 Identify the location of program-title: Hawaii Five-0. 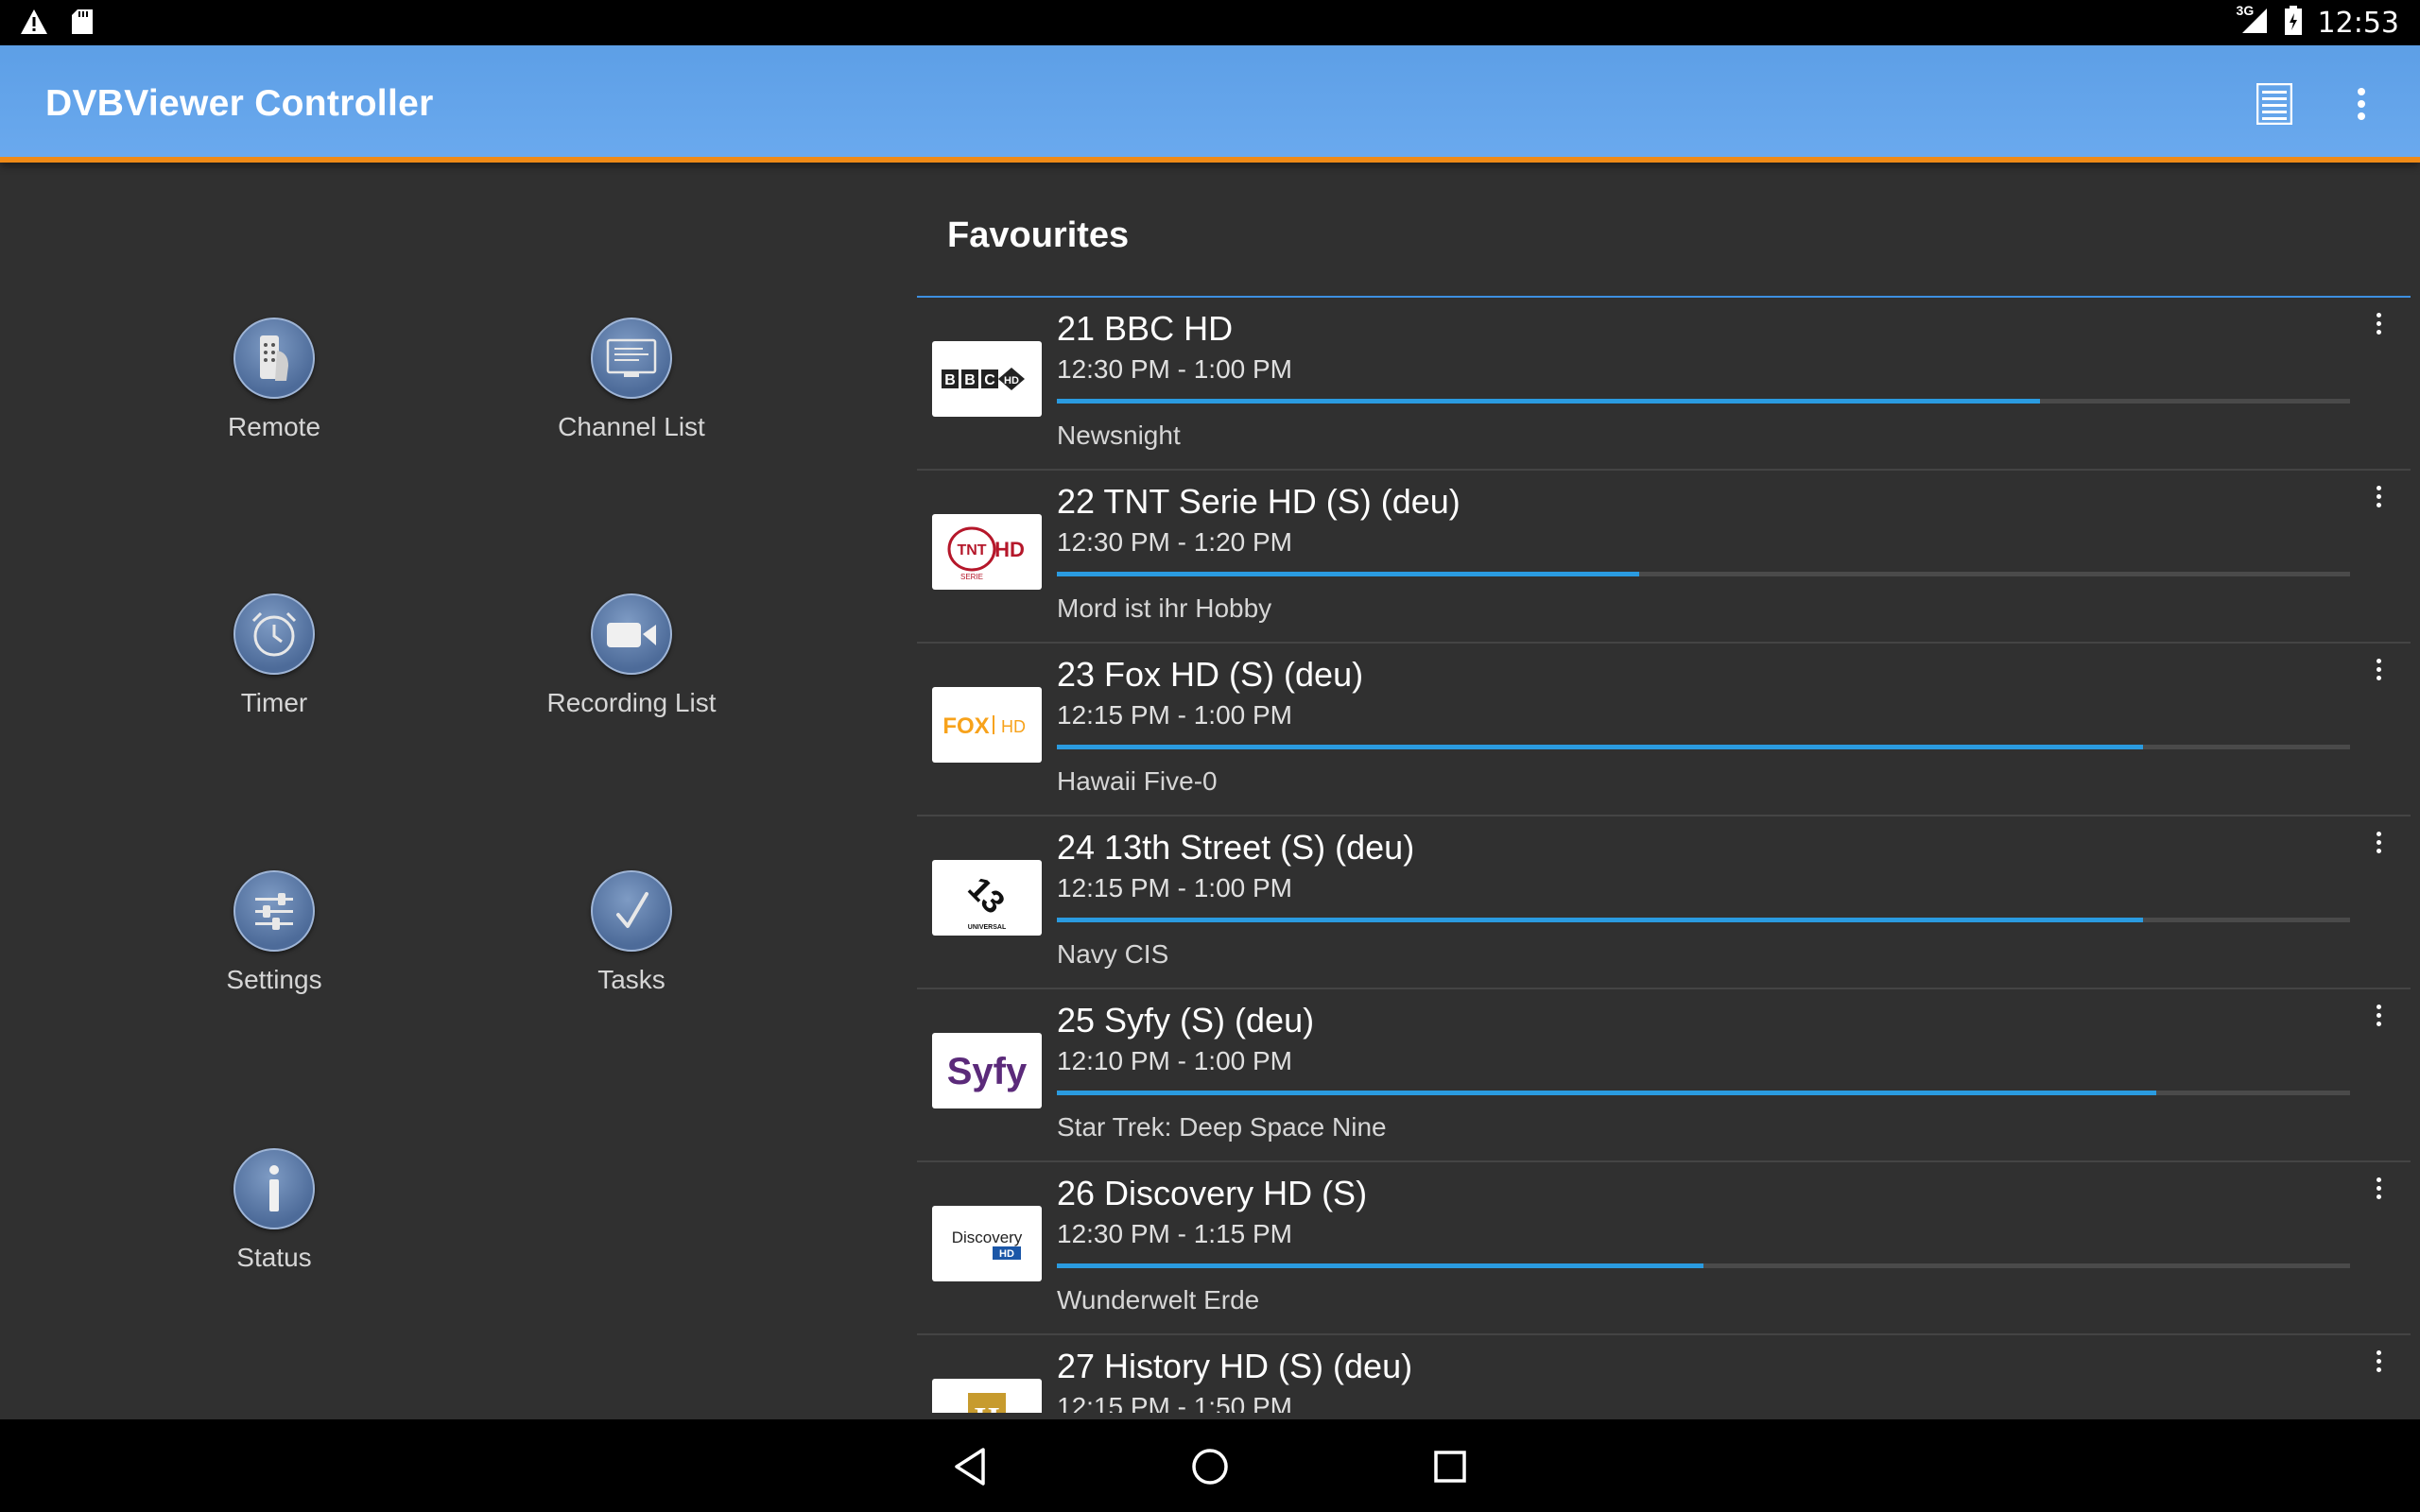
(1137, 781).